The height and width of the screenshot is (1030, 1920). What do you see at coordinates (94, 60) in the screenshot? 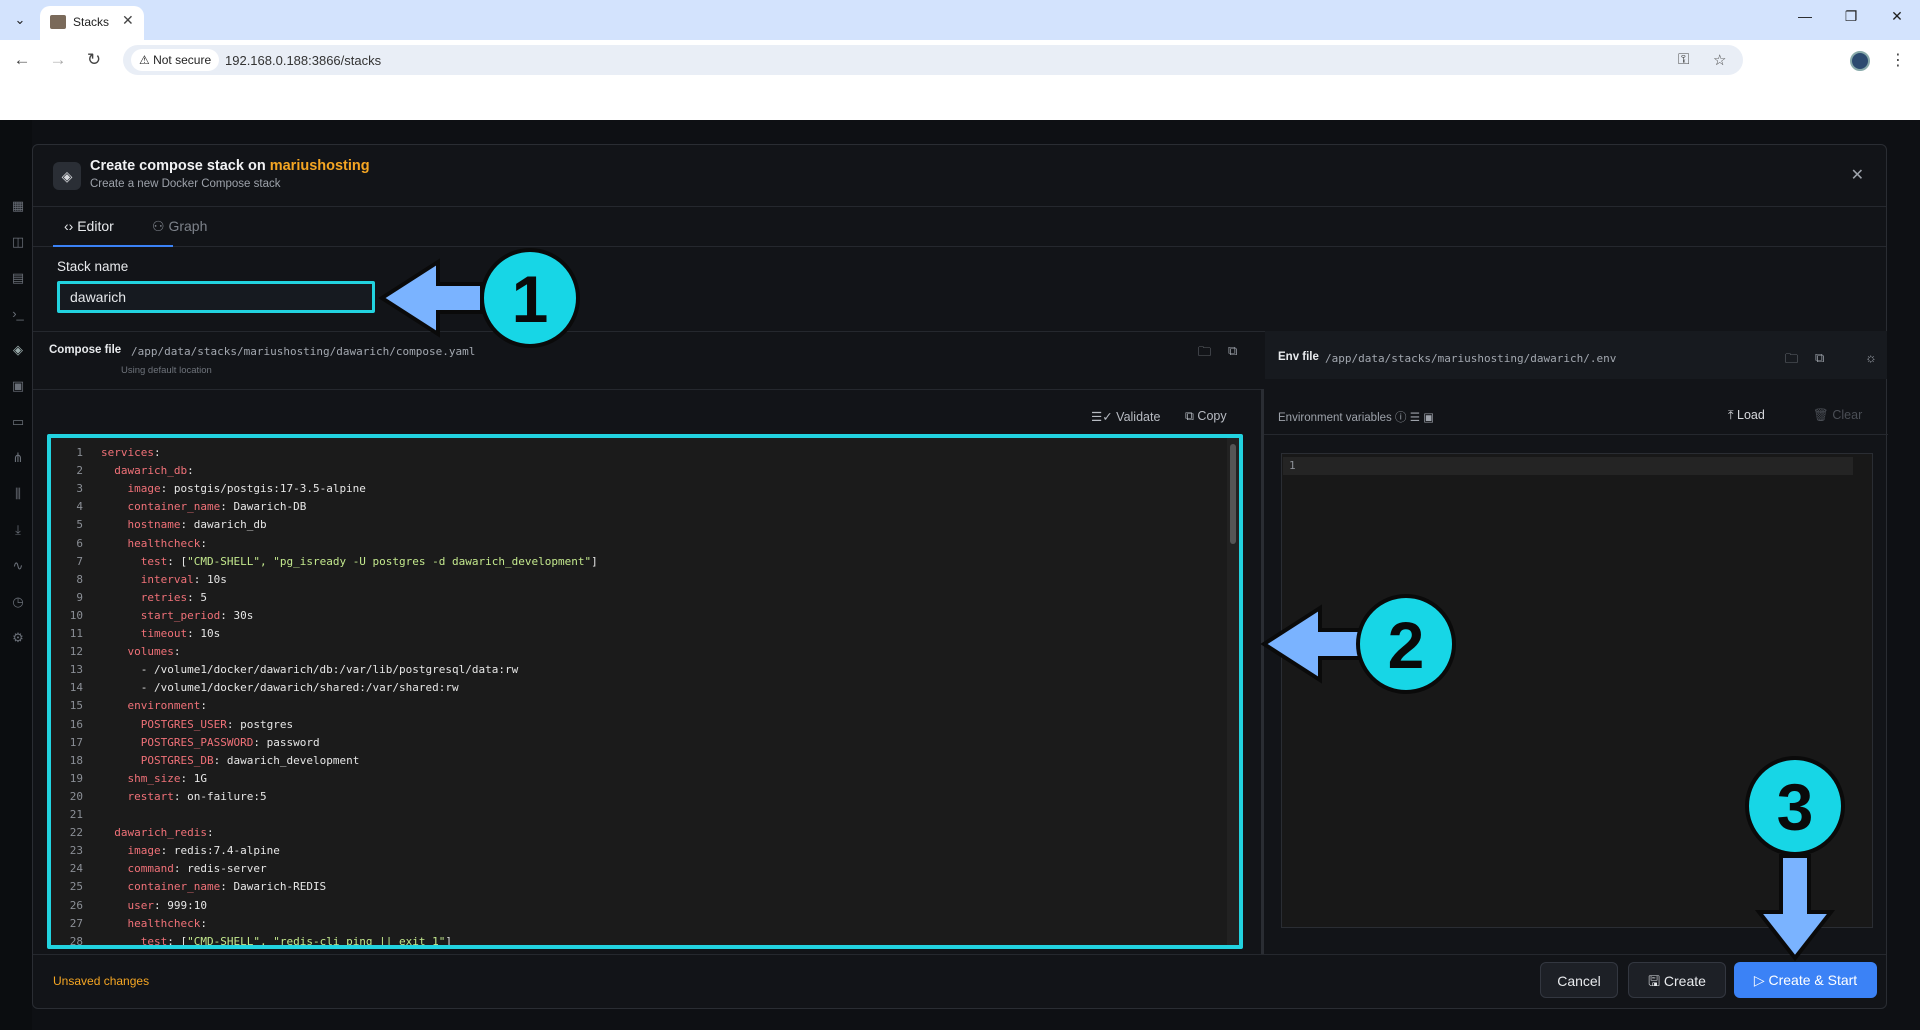
I see `reload-icon: ↻` at bounding box center [94, 60].